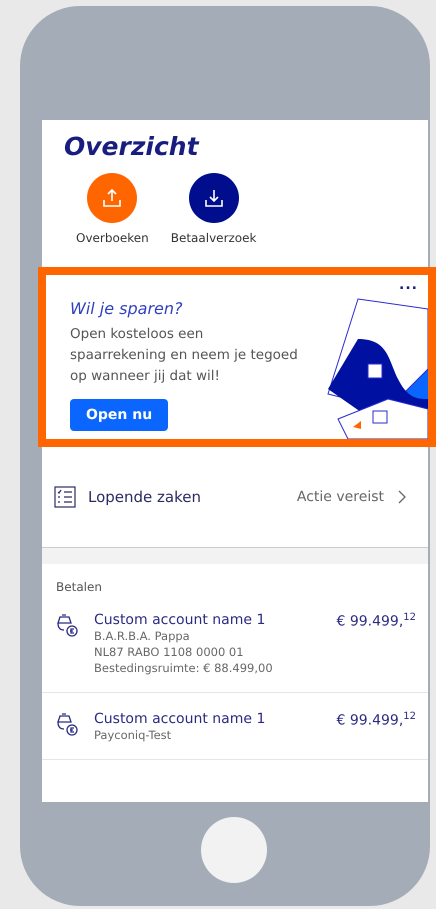  Describe the element at coordinates (142, 636) in the screenshot. I see `account-detail: B.A.R.B.A. Pappa` at that location.